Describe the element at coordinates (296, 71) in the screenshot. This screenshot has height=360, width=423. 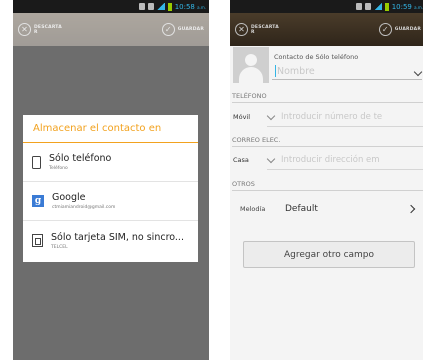
I see `name-placeholder: Nombre` at that location.